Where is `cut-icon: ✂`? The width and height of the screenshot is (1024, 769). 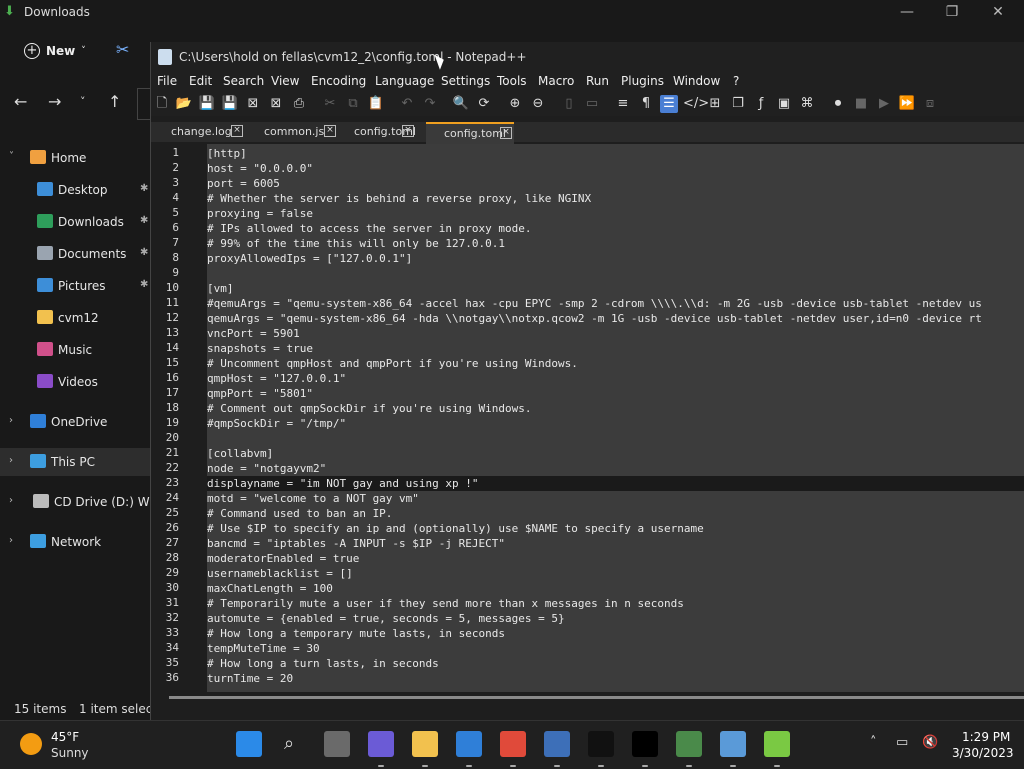 cut-icon: ✂ is located at coordinates (122, 49).